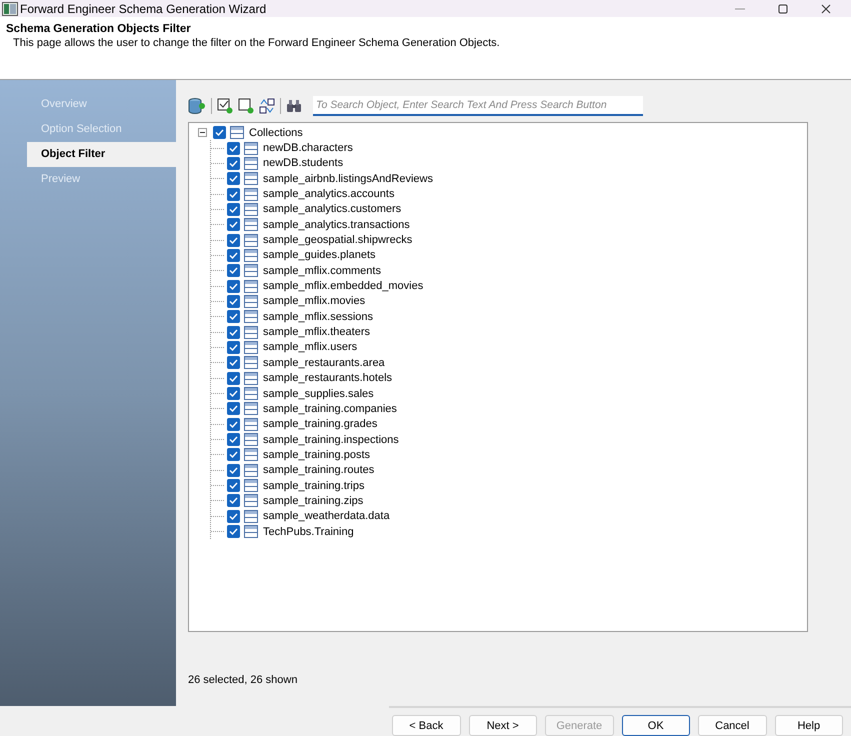 The width and height of the screenshot is (851, 736). I want to click on tree-item: sample_geospatial.shipwrecks, so click(336, 240).